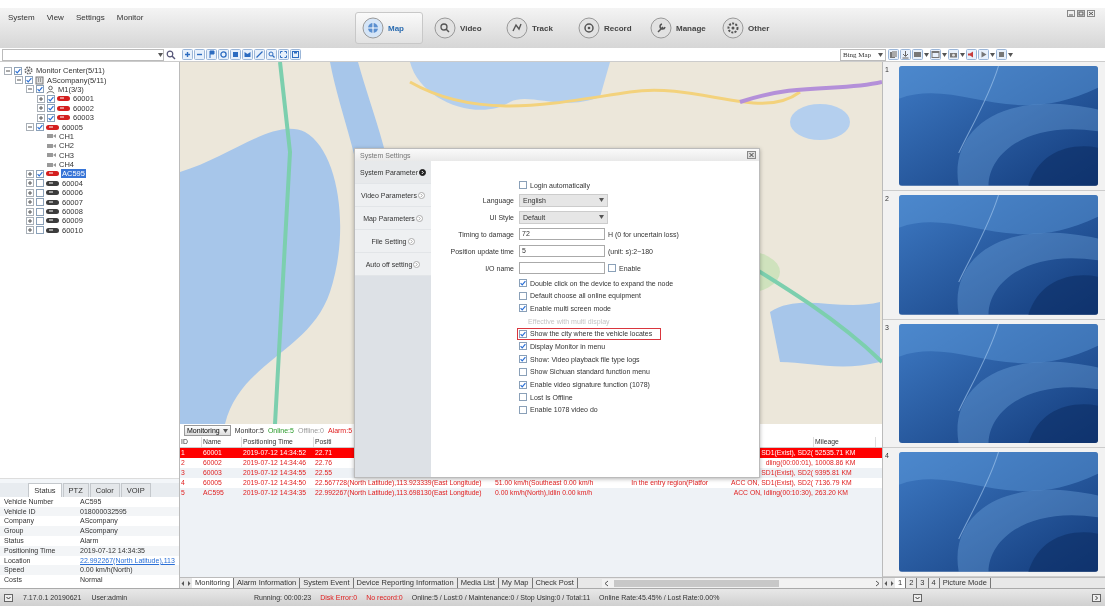  Describe the element at coordinates (90, 17) in the screenshot. I see `menu-item: Settings` at that location.